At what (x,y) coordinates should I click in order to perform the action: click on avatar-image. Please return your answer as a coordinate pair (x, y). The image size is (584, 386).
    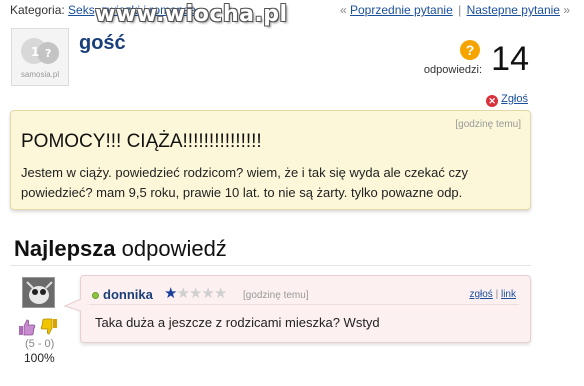
    Looking at the image, I should click on (38, 292).